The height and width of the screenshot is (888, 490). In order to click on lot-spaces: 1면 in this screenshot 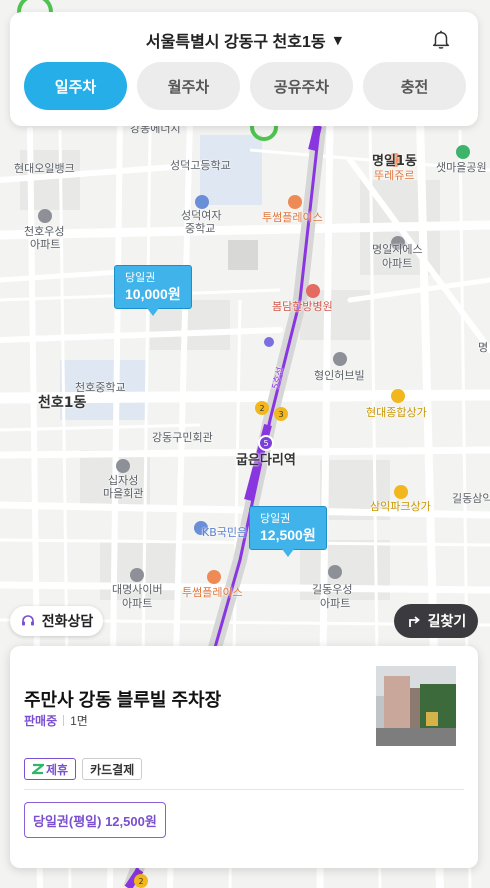, I will do `click(79, 721)`.